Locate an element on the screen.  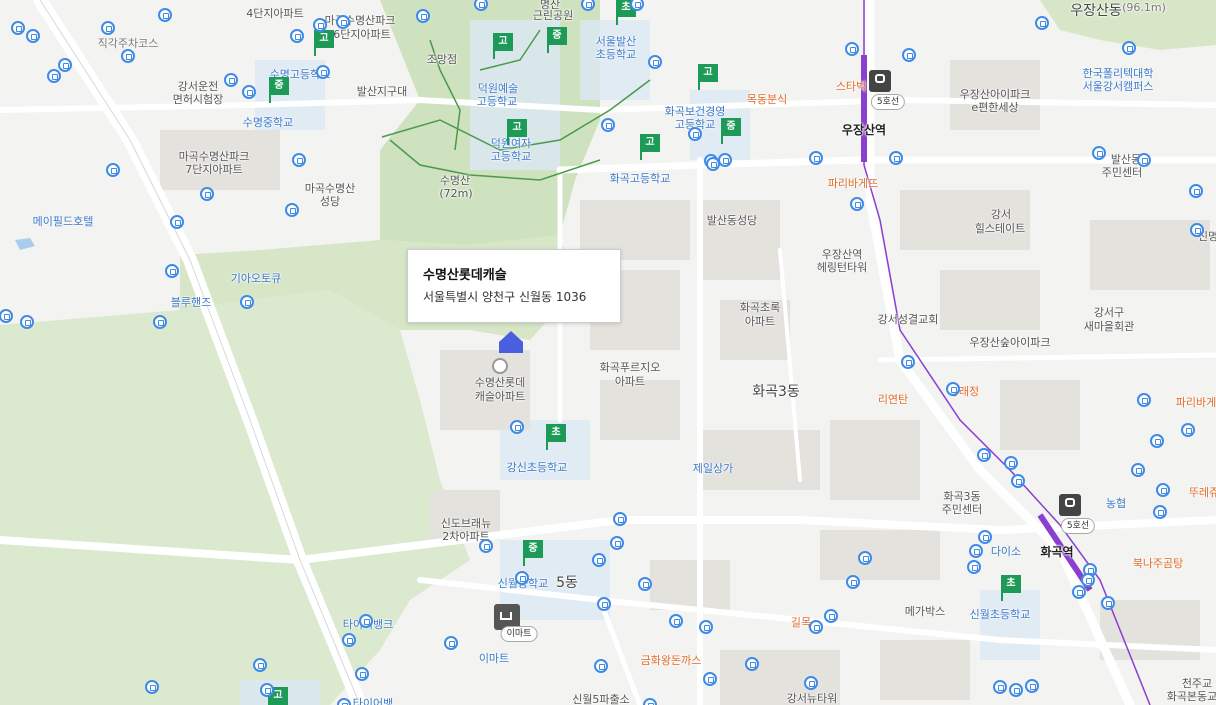
map-label: 강서성결교회 is located at coordinates (908, 319).